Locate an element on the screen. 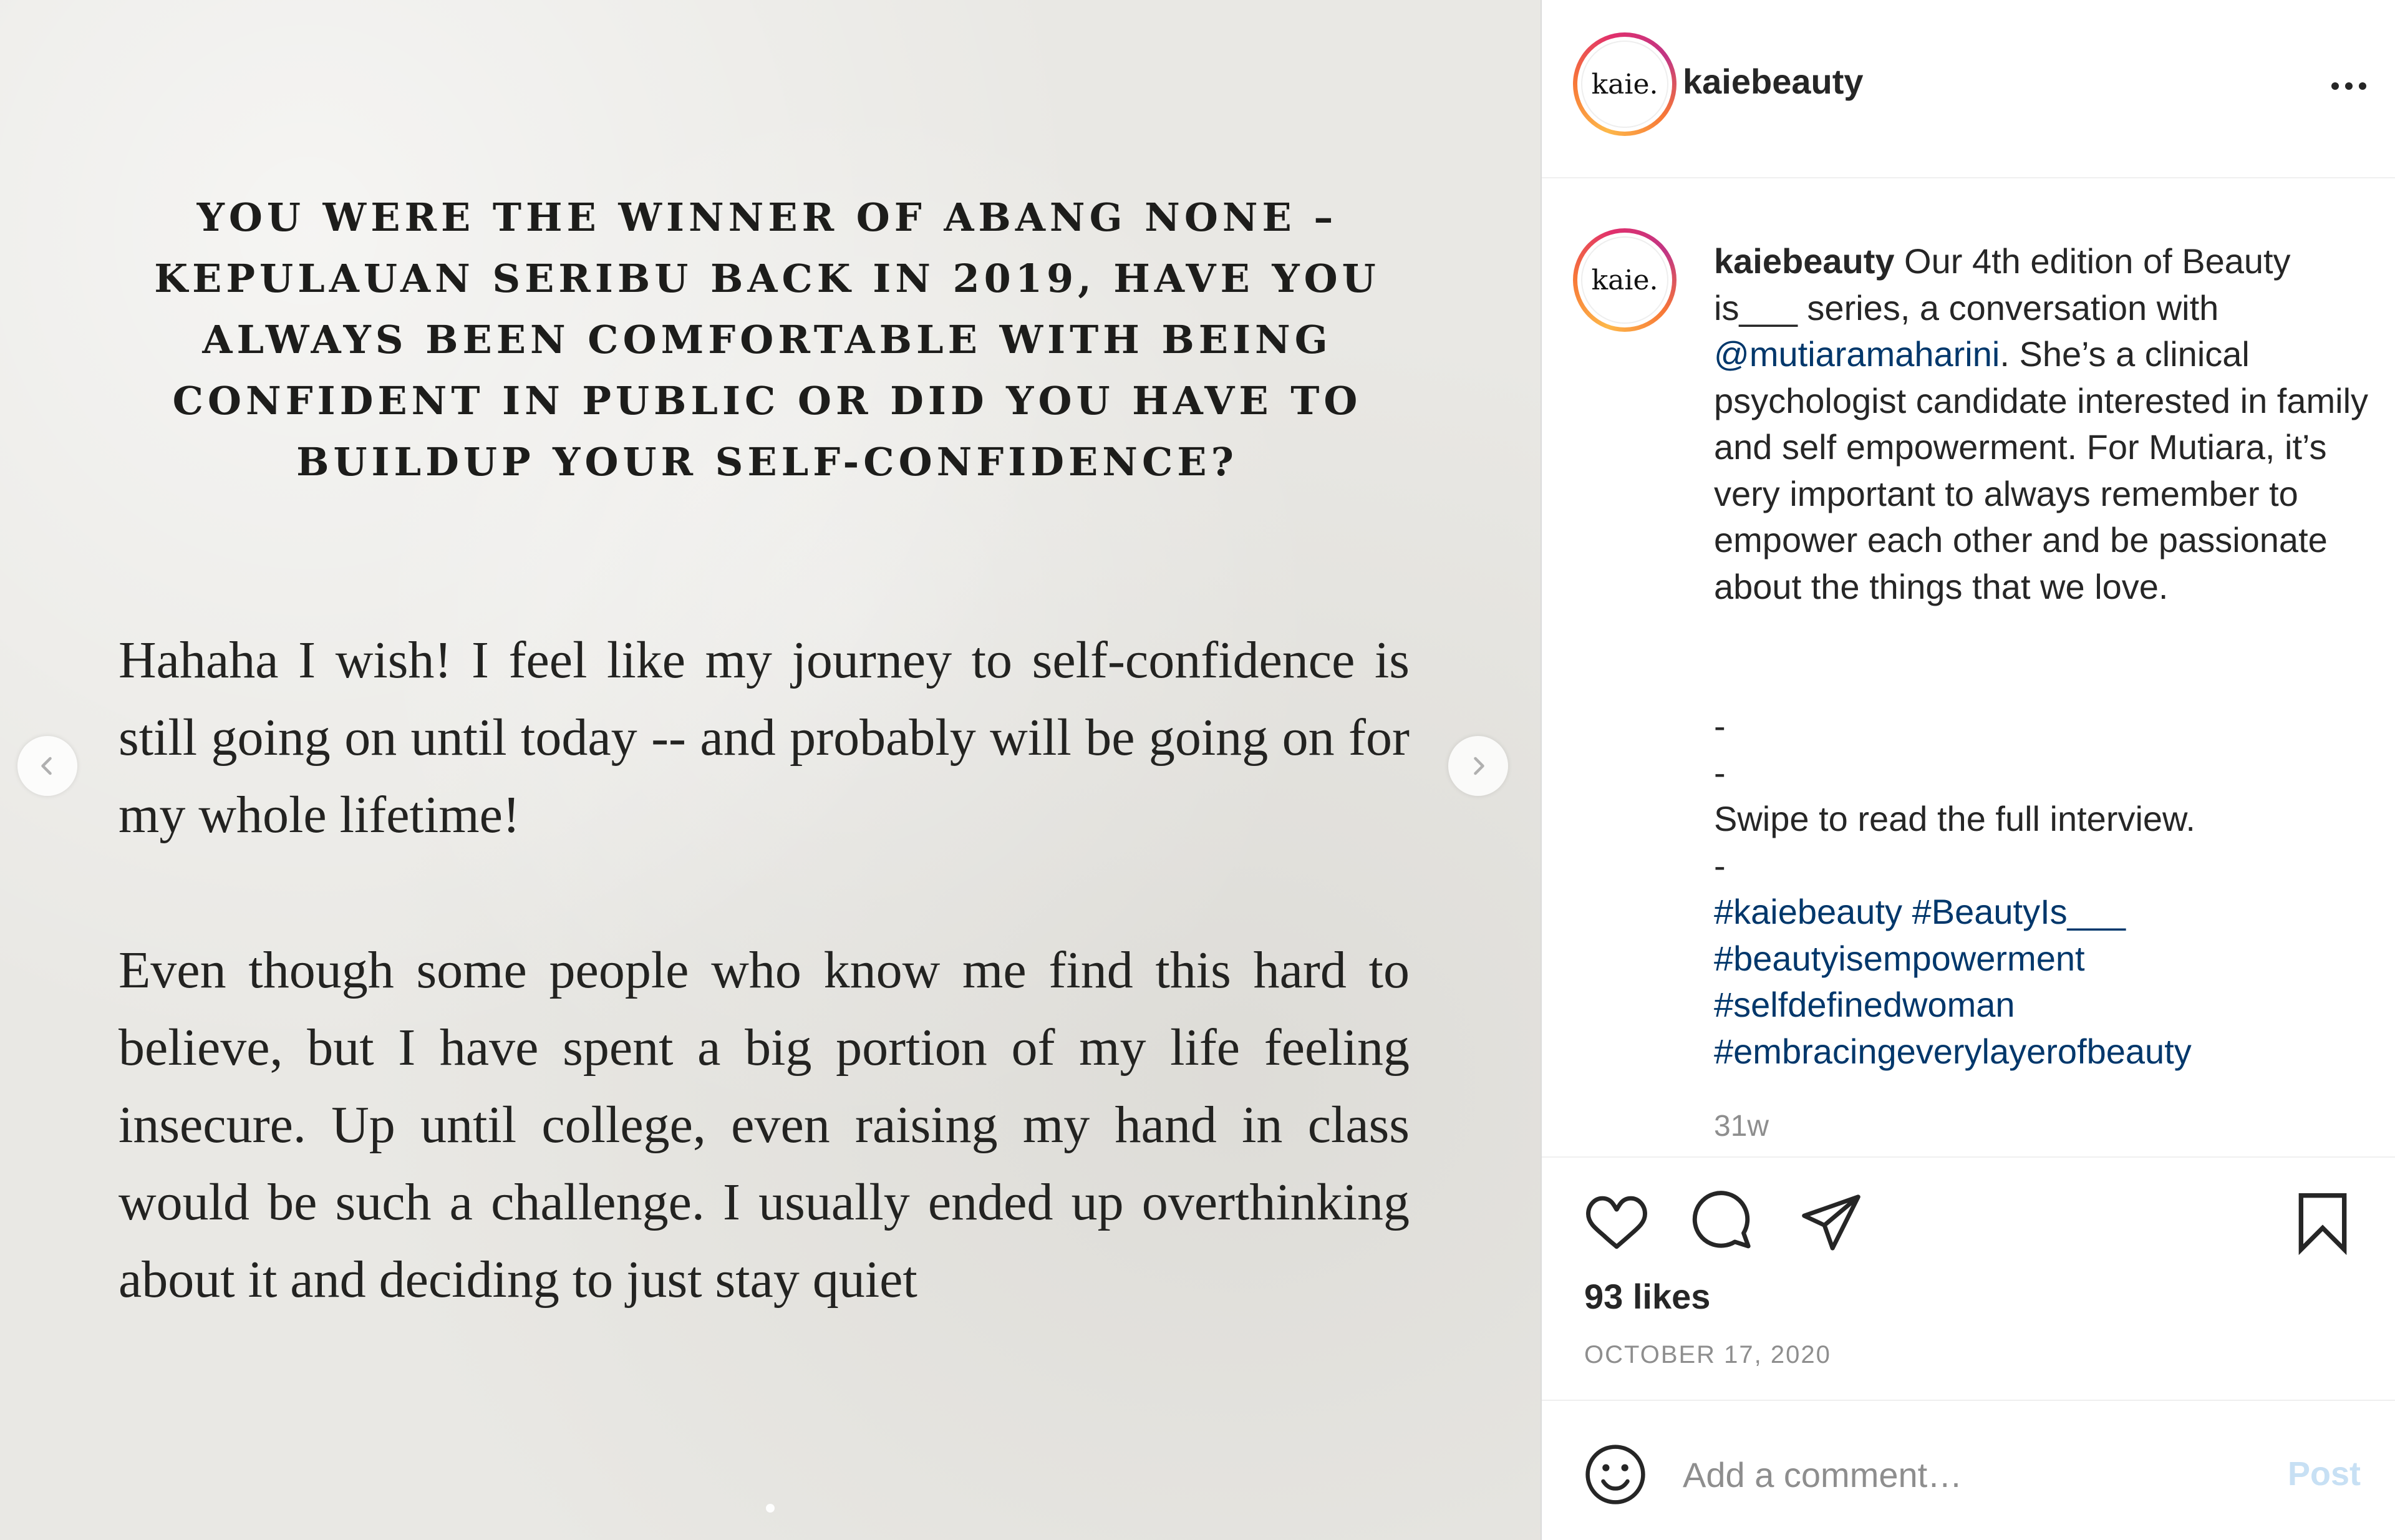 Image resolution: width=2395 pixels, height=1540 pixels. comment-button is located at coordinates (1722, 1222).